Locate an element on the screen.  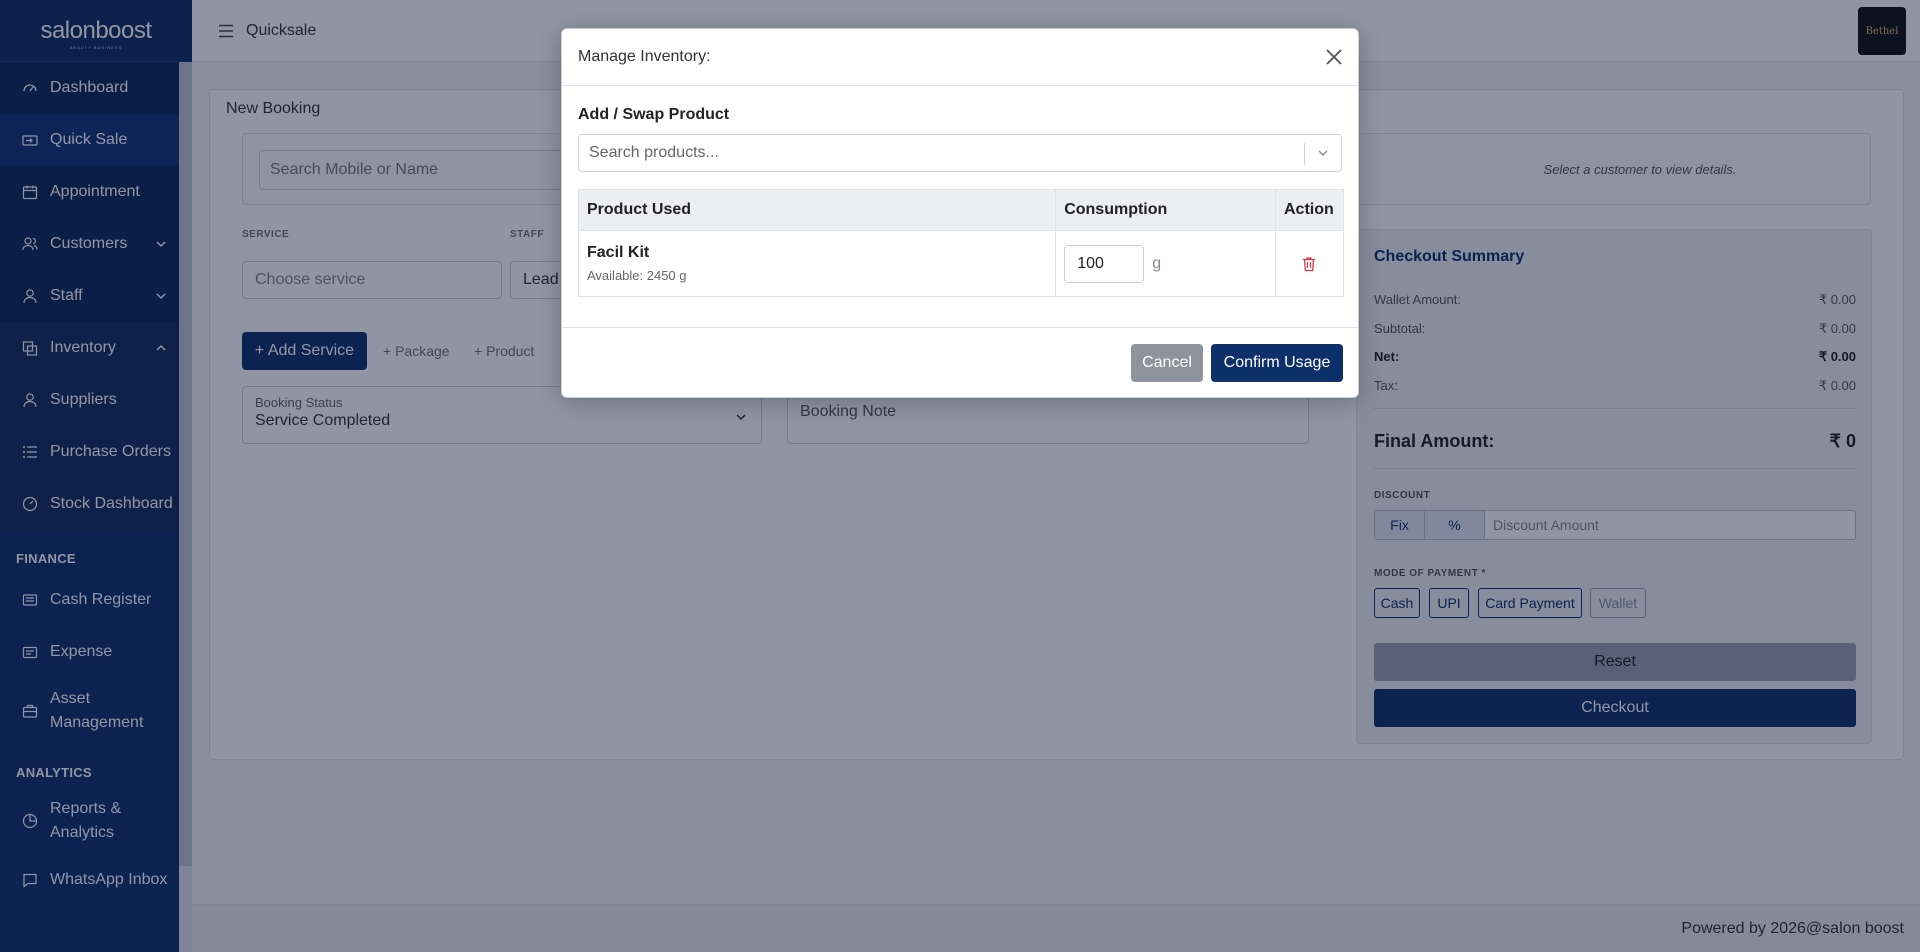
chevron-down-icon is located at coordinates (1323, 153).